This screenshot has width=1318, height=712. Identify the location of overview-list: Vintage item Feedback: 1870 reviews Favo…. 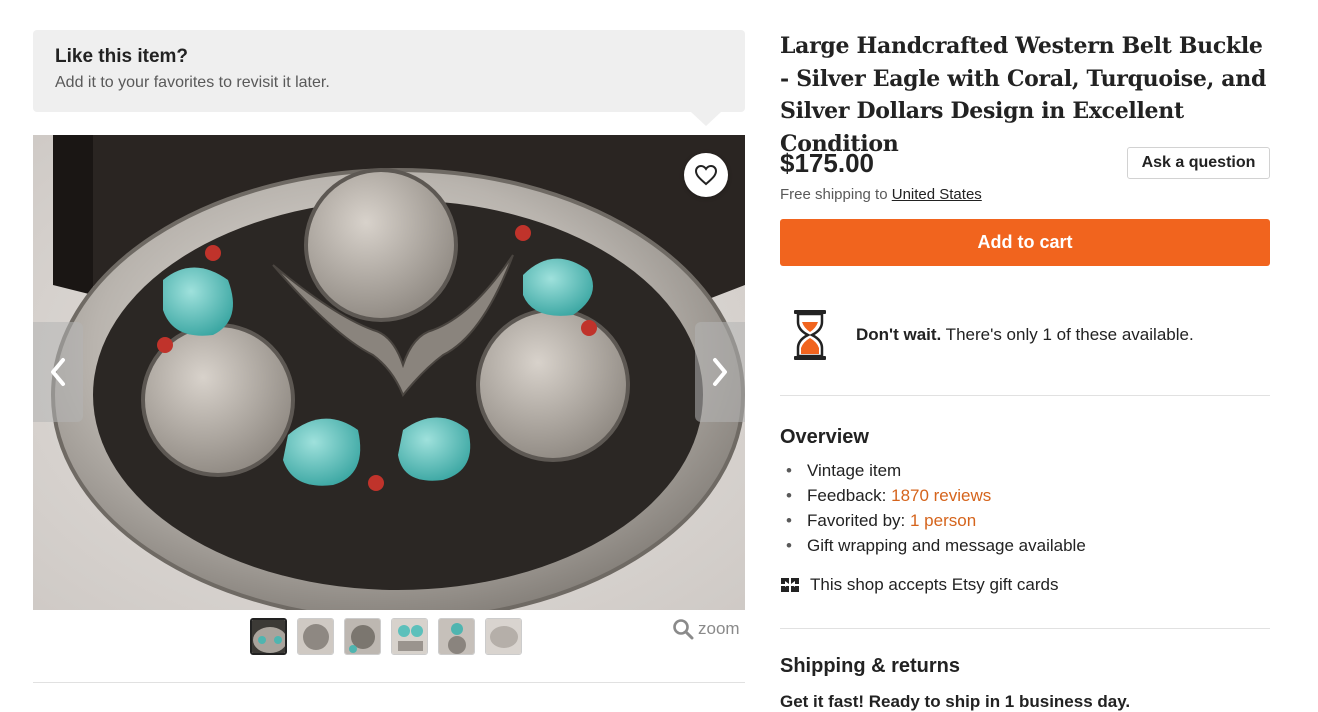
(936, 508).